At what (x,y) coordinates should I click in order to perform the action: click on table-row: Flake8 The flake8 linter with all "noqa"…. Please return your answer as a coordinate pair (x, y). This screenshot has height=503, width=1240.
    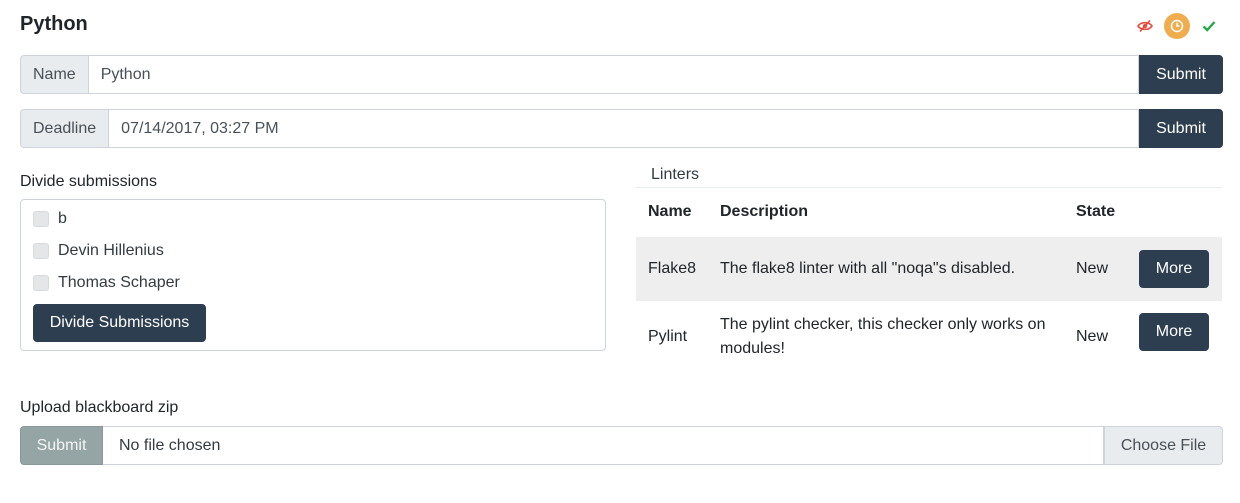
    Looking at the image, I should click on (929, 269).